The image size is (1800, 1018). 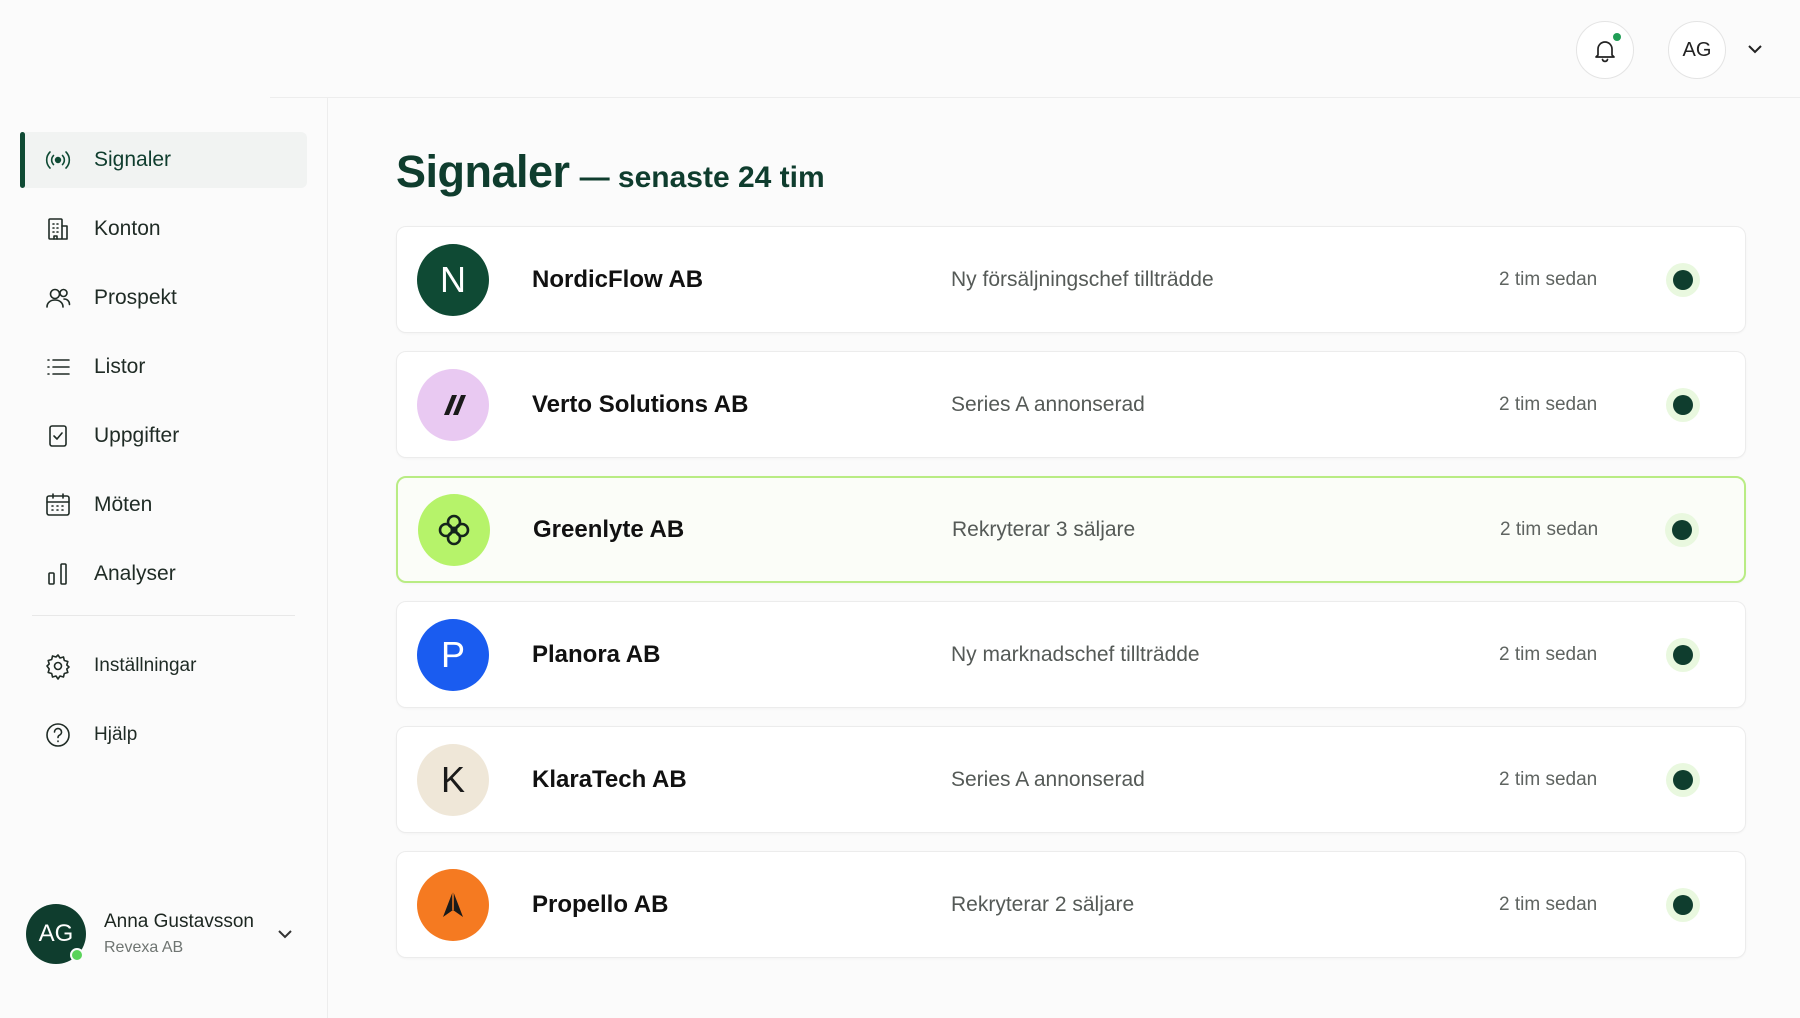 I want to click on sidebar-item-label: Möten, so click(x=123, y=504).